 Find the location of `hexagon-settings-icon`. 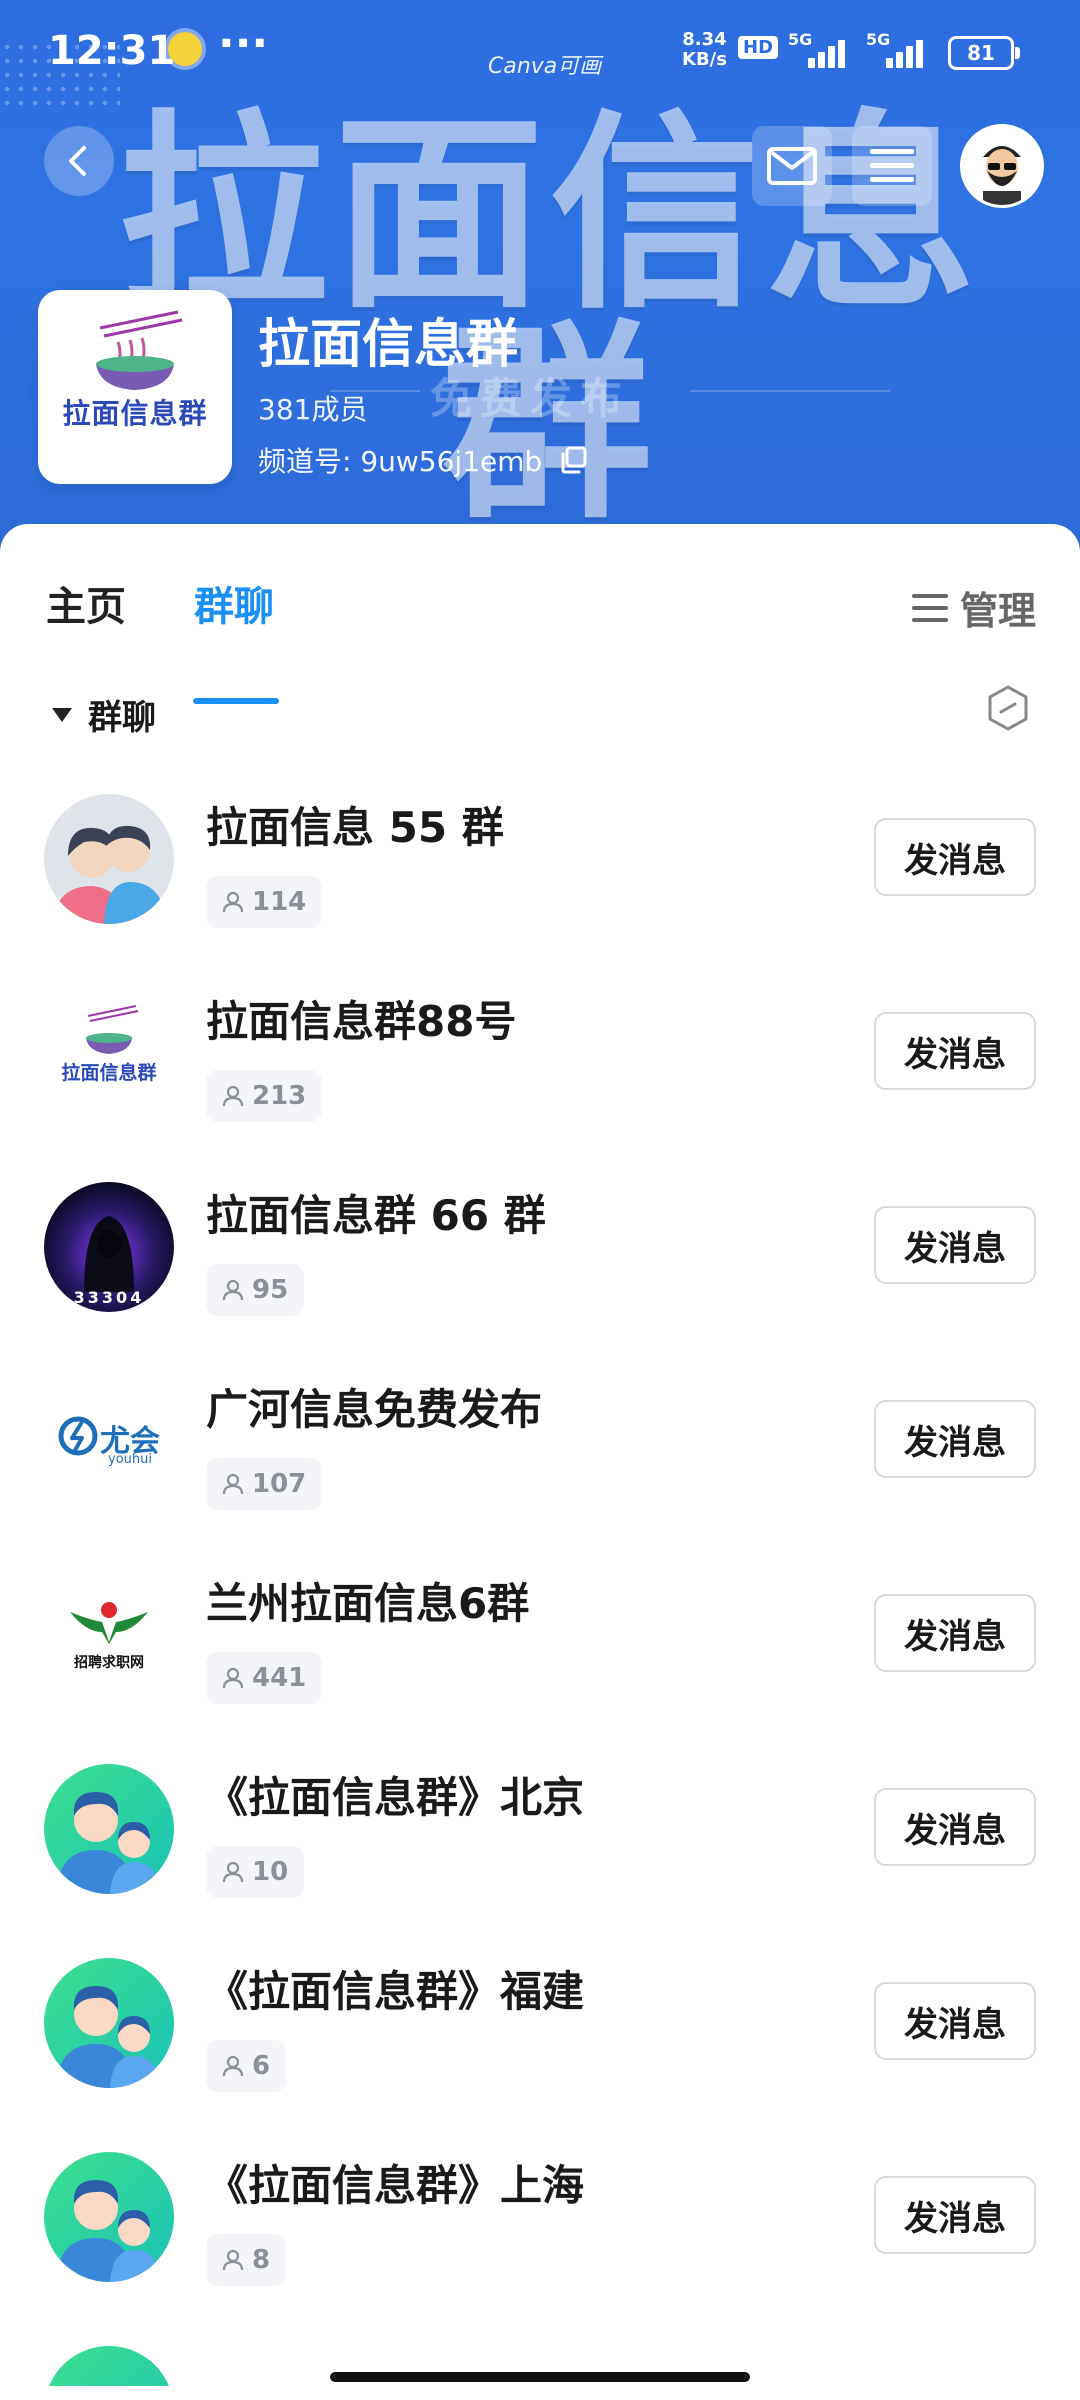

hexagon-settings-icon is located at coordinates (1008, 708).